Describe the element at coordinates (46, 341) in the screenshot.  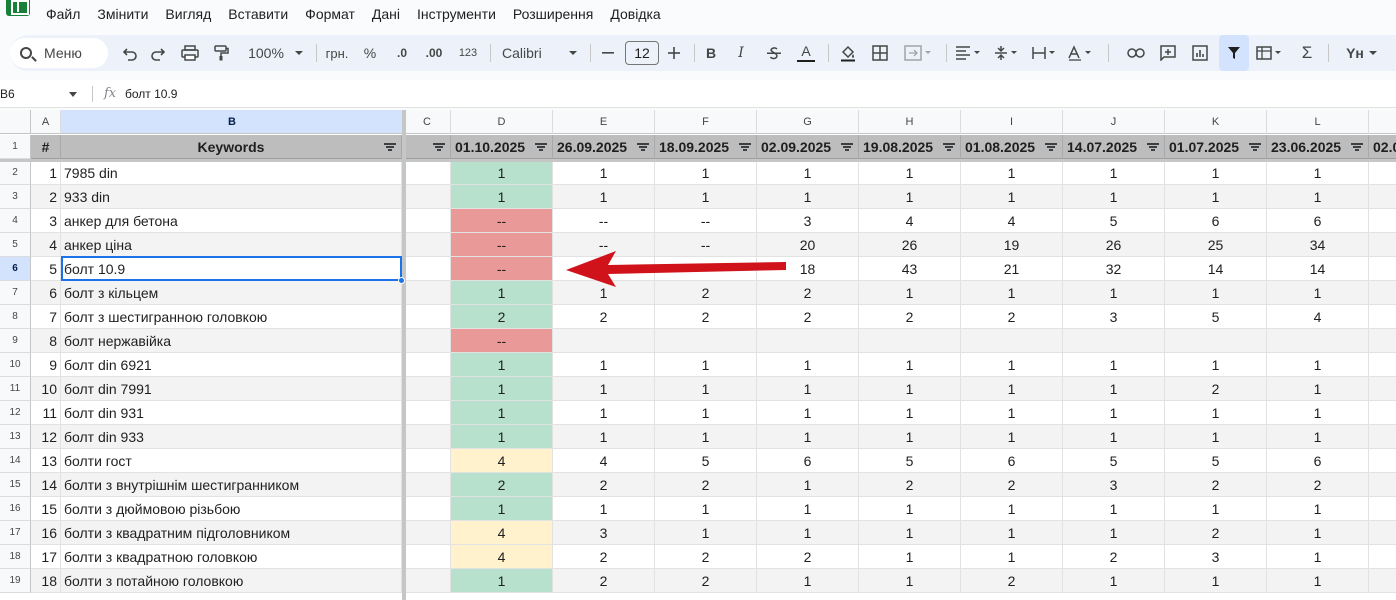
I see `index-cell: 8` at that location.